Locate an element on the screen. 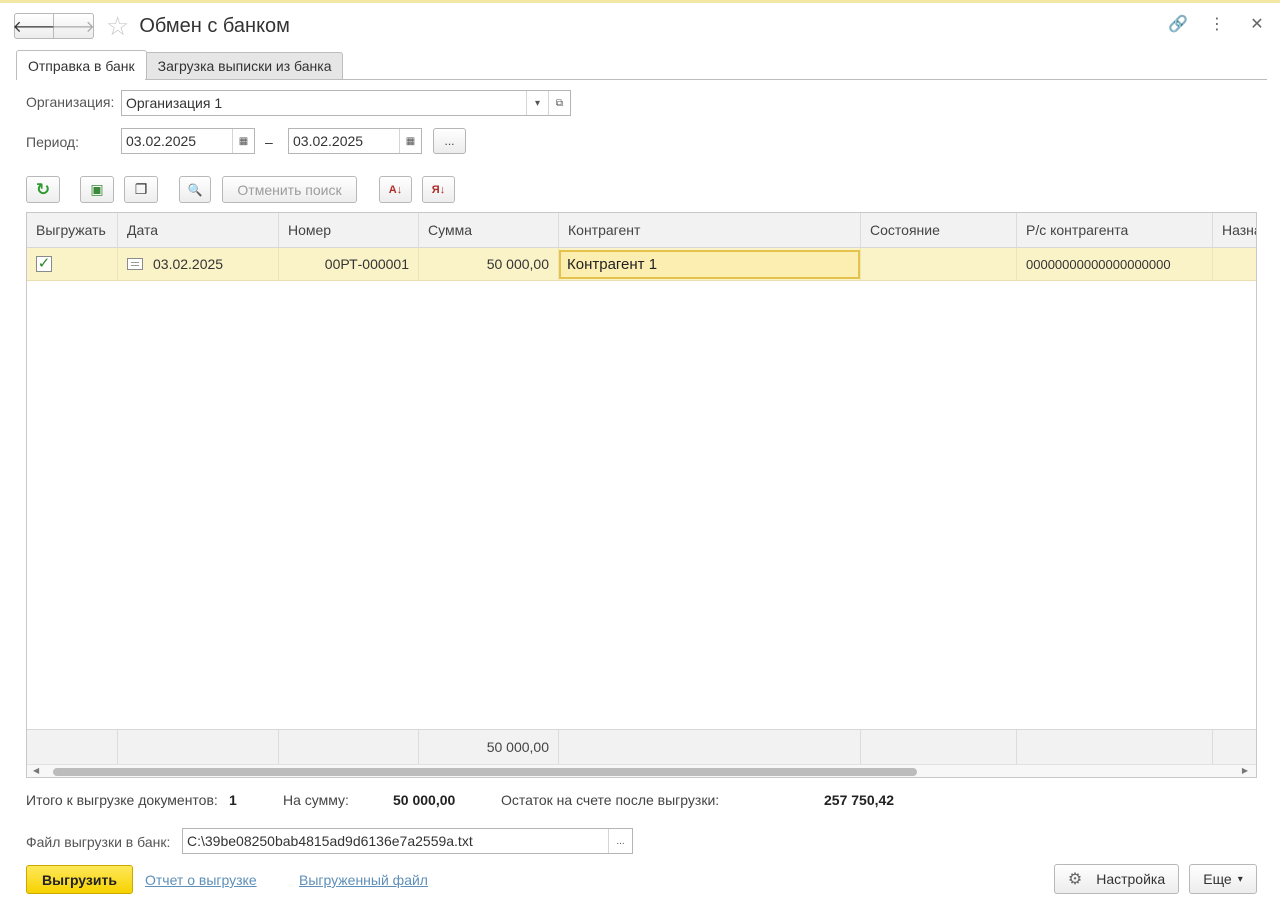  refresh-button: ↻ is located at coordinates (43, 189).